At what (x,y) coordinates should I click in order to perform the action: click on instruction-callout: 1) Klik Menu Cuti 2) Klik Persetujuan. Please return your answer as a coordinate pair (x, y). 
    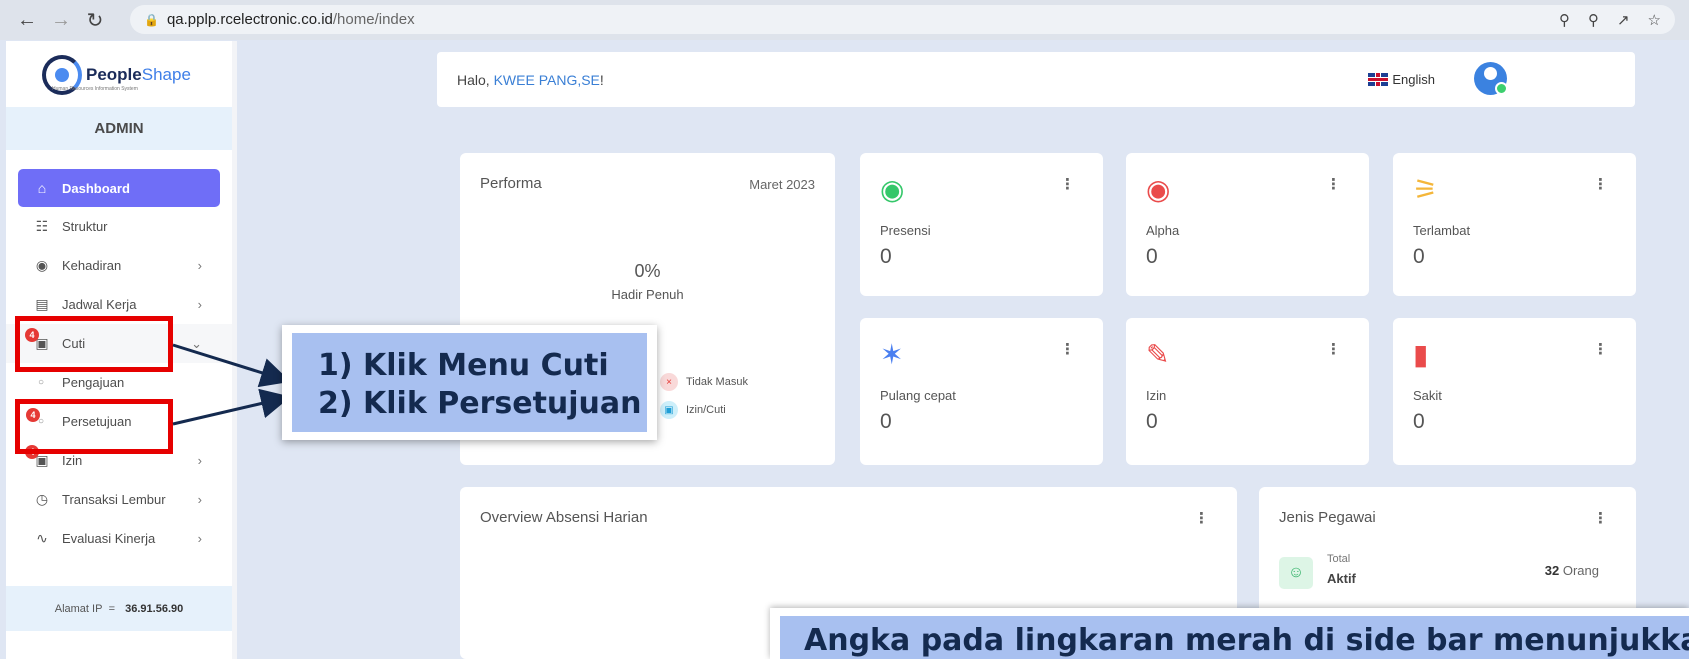
    Looking at the image, I should click on (469, 382).